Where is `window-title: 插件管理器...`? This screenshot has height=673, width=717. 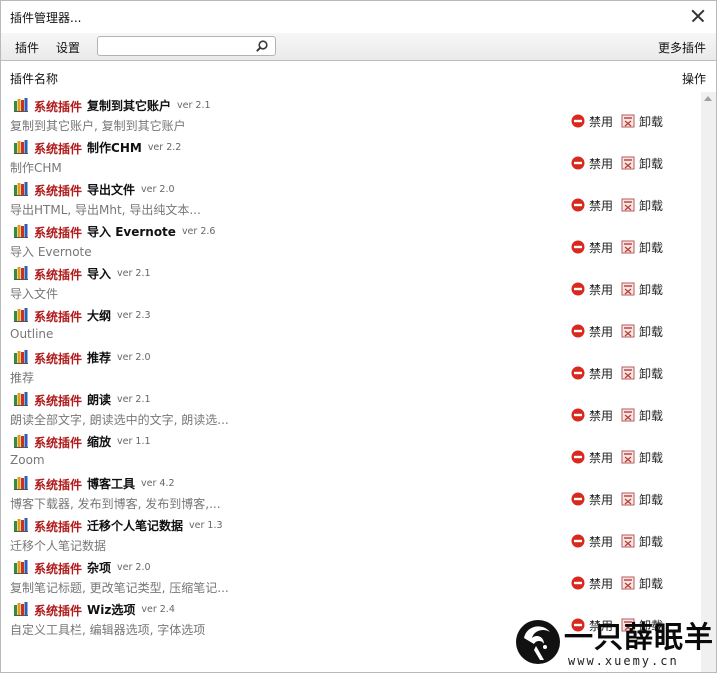 window-title: 插件管理器... is located at coordinates (46, 18).